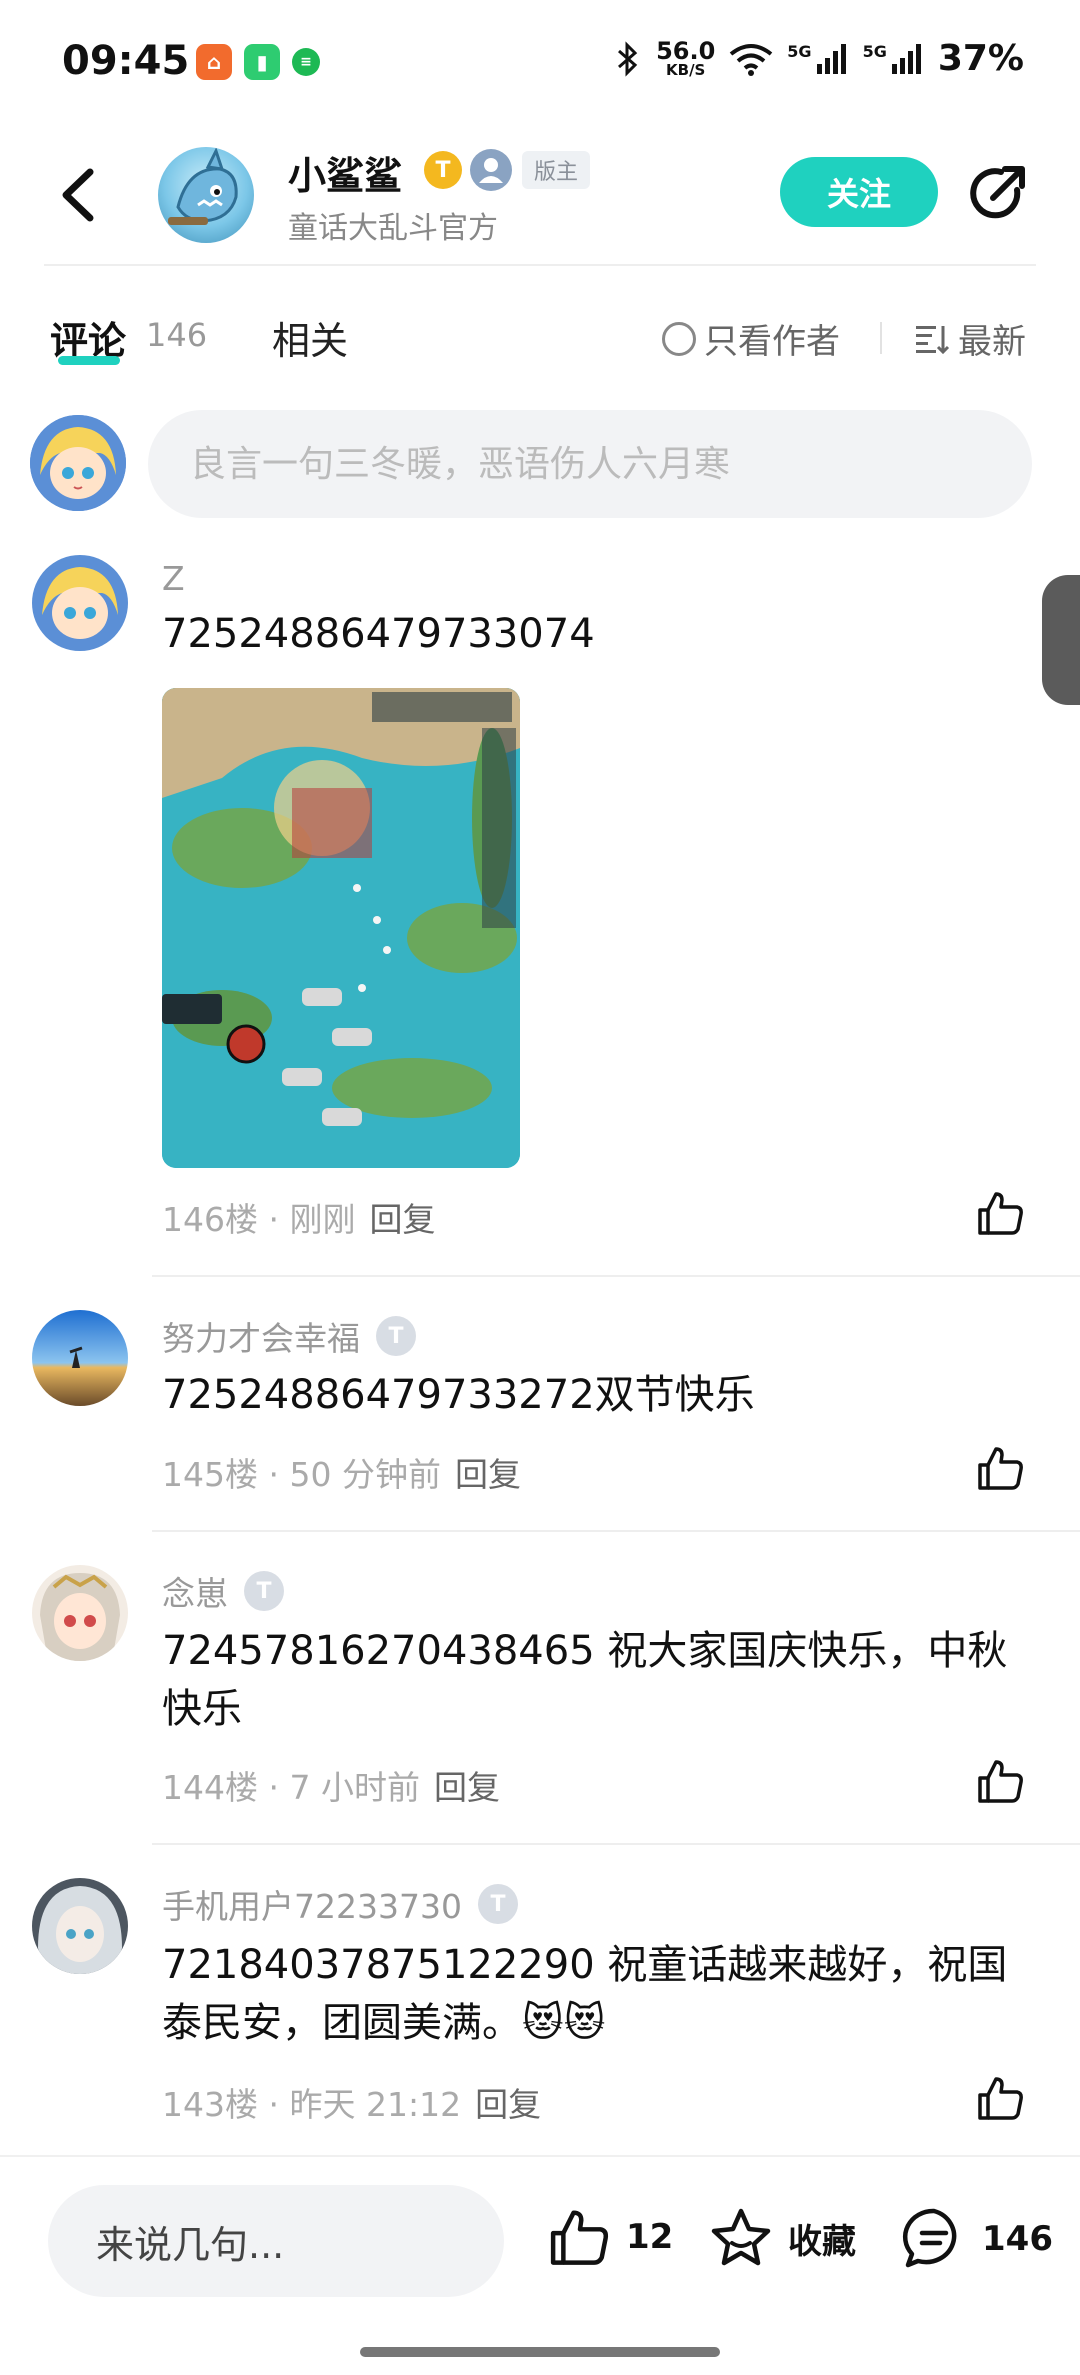  What do you see at coordinates (1017, 2239) in the screenshot?
I see `comment-count: 146` at bounding box center [1017, 2239].